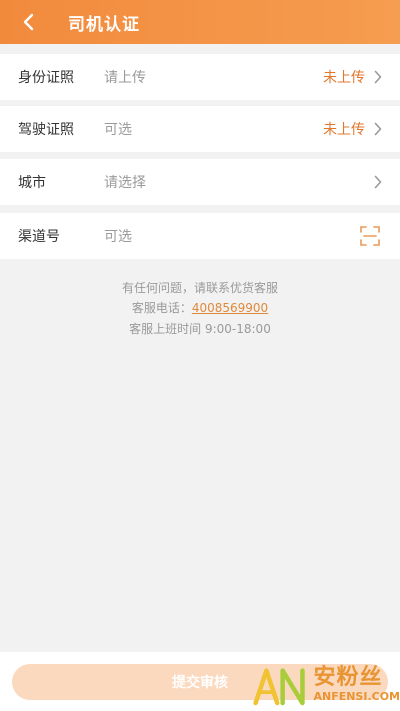  Describe the element at coordinates (200, 182) in the screenshot. I see `form-row-city: 城市 请选择` at that location.